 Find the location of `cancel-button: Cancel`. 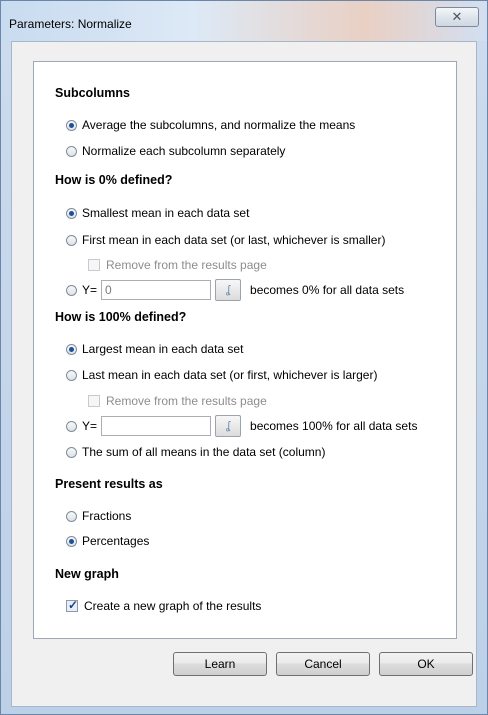

cancel-button: Cancel is located at coordinates (323, 664).